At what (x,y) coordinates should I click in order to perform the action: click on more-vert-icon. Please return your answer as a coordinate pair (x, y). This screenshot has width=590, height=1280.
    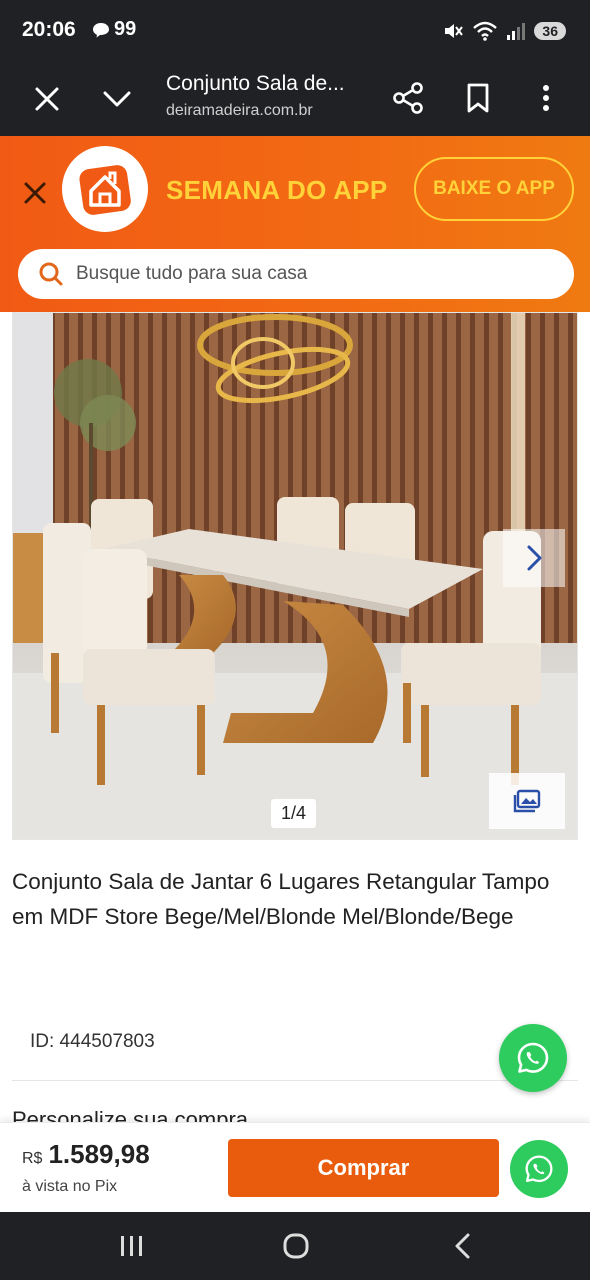
    Looking at the image, I should click on (546, 98).